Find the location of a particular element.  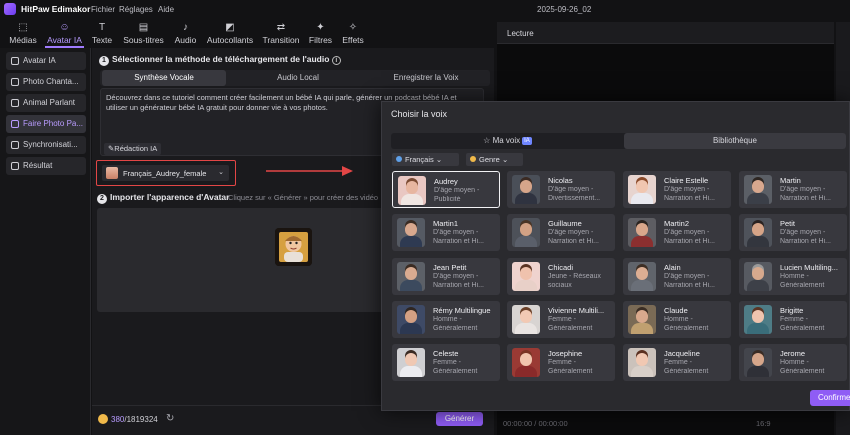

text-icon: T is located at coordinates (102, 27).